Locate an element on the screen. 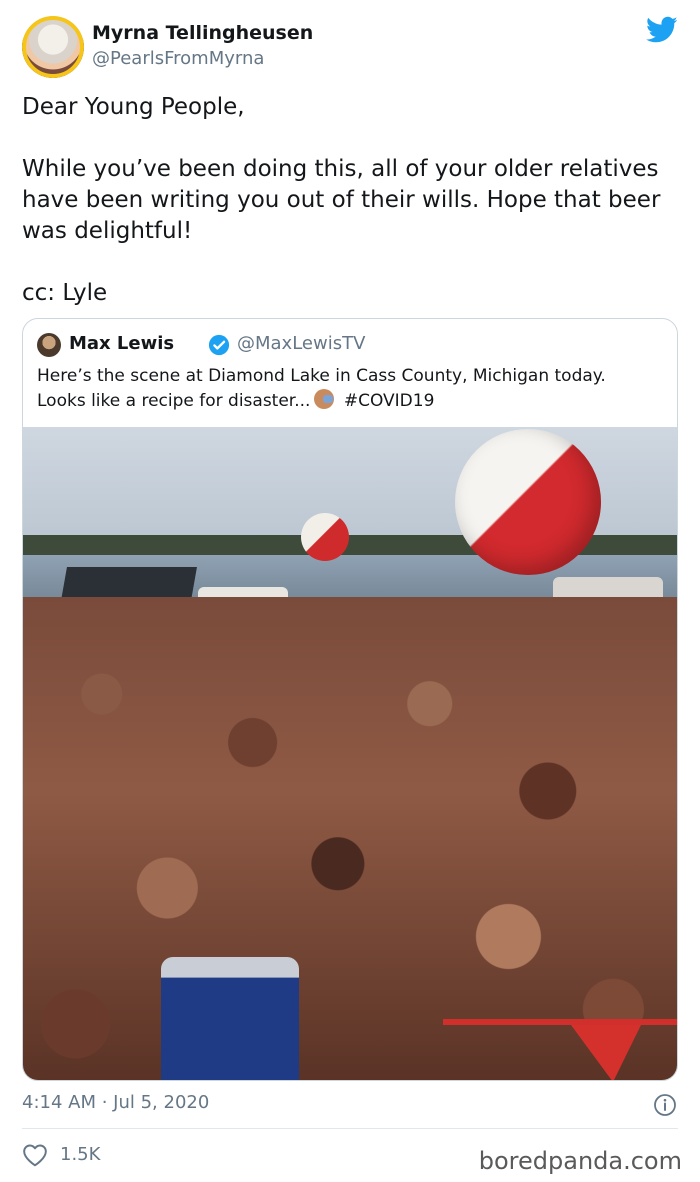 The image size is (700, 1182). facepalm-emoji-icon is located at coordinates (324, 399).